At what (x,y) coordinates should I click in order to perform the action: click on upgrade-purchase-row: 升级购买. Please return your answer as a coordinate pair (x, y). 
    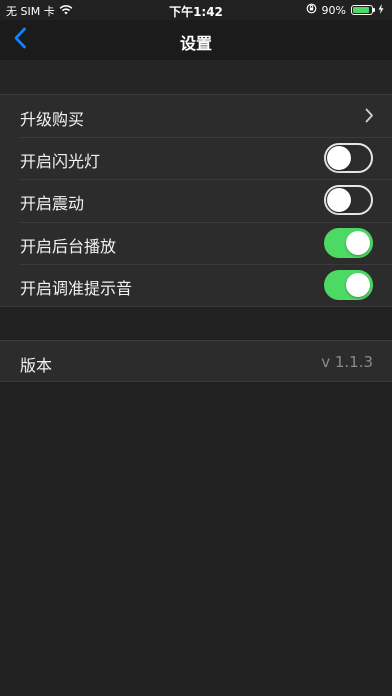
    Looking at the image, I should click on (196, 116).